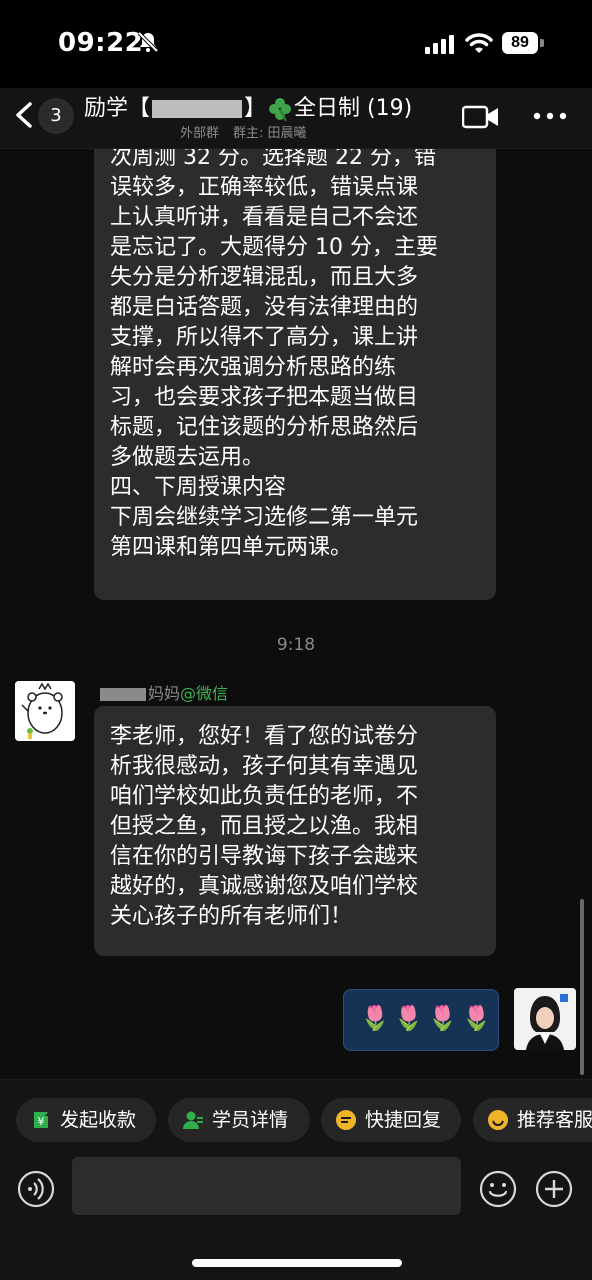 Image resolution: width=592 pixels, height=1280 pixels. I want to click on chat-header: 3 励学【 】 全日制 (19) 外部群 群主: 田晨曦, so click(296, 118).